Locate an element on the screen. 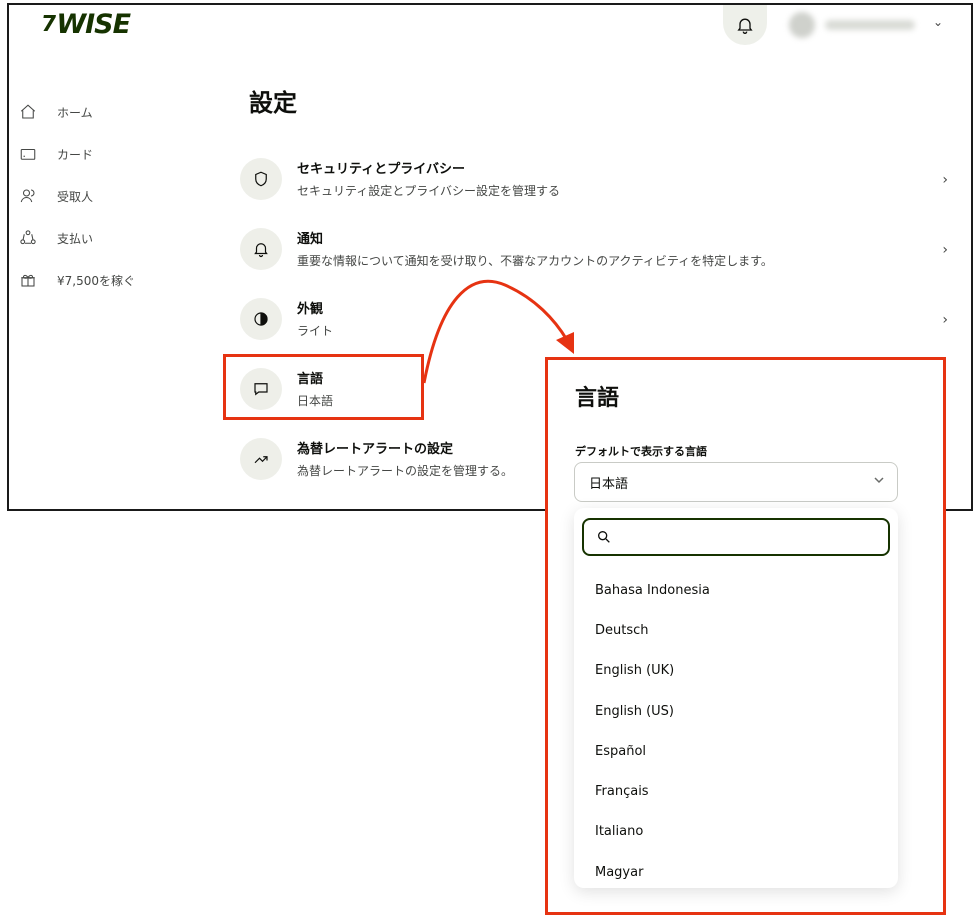 The height and width of the screenshot is (920, 980). settings-item-subtitle: 為替レートアラートの設定を管理する。 is located at coordinates (405, 471).